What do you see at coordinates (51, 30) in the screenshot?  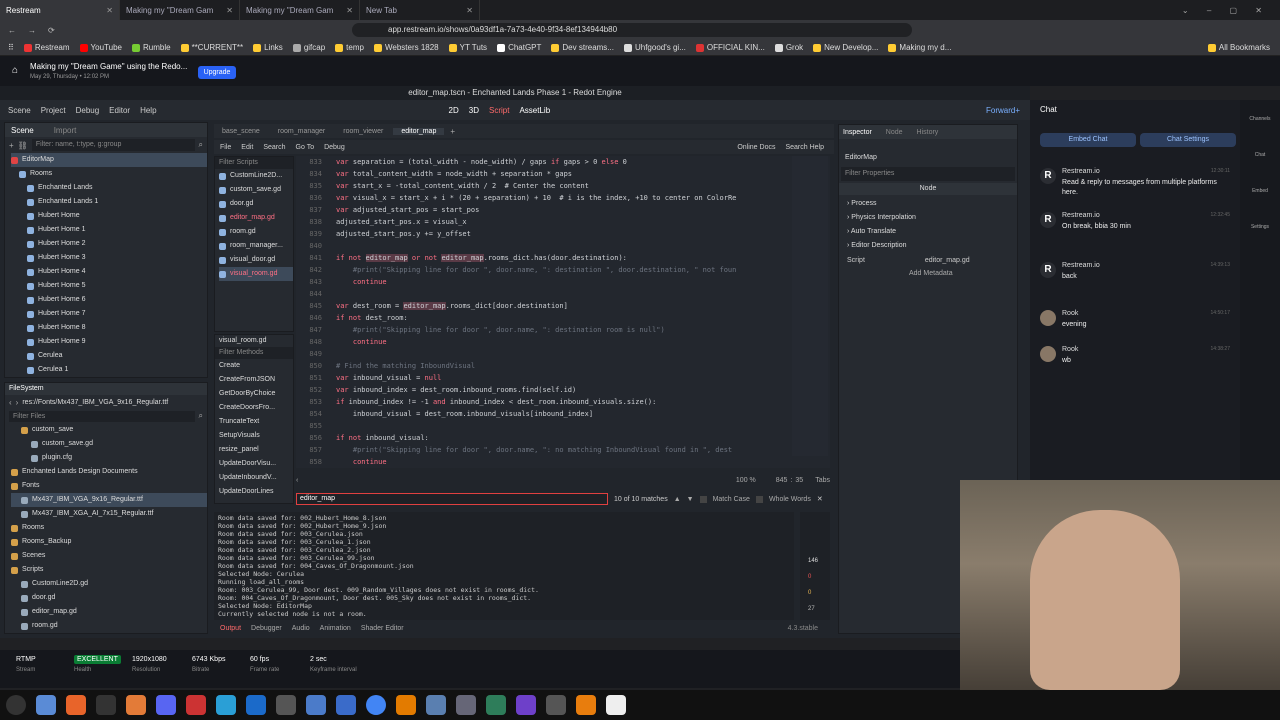 I see `reload-icon: ⟳` at bounding box center [51, 30].